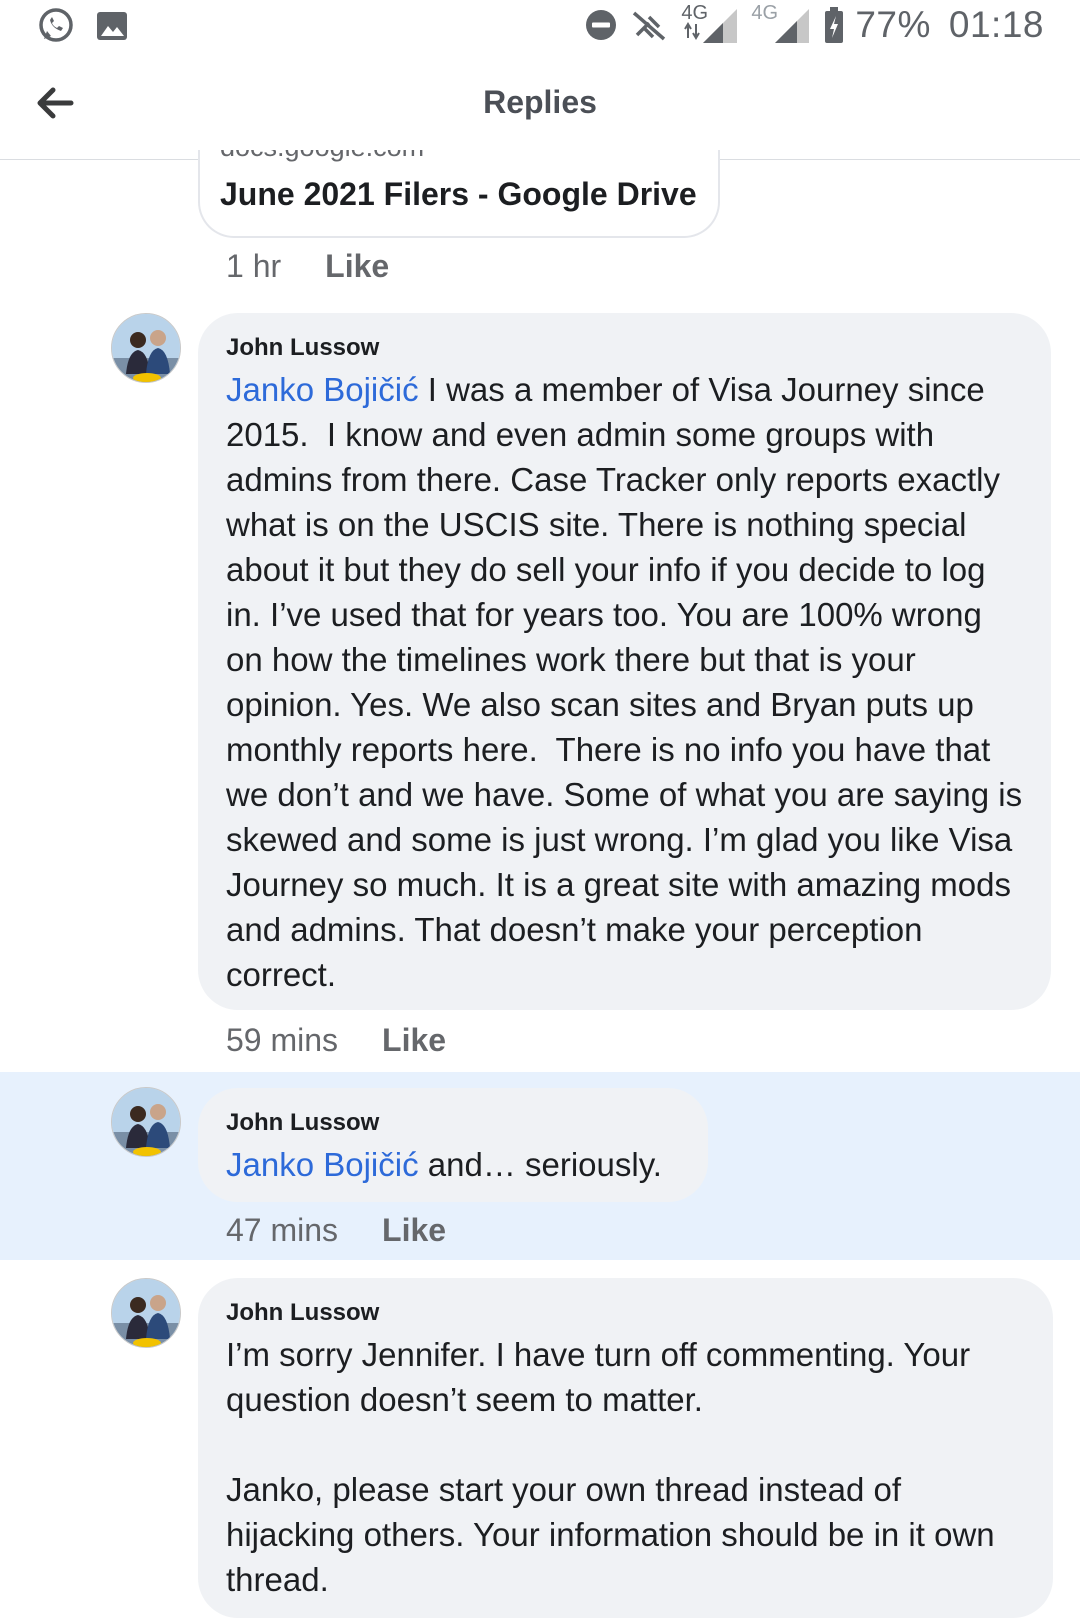 This screenshot has width=1080, height=1620. What do you see at coordinates (254, 266) in the screenshot?
I see `comment-time: 1 hr` at bounding box center [254, 266].